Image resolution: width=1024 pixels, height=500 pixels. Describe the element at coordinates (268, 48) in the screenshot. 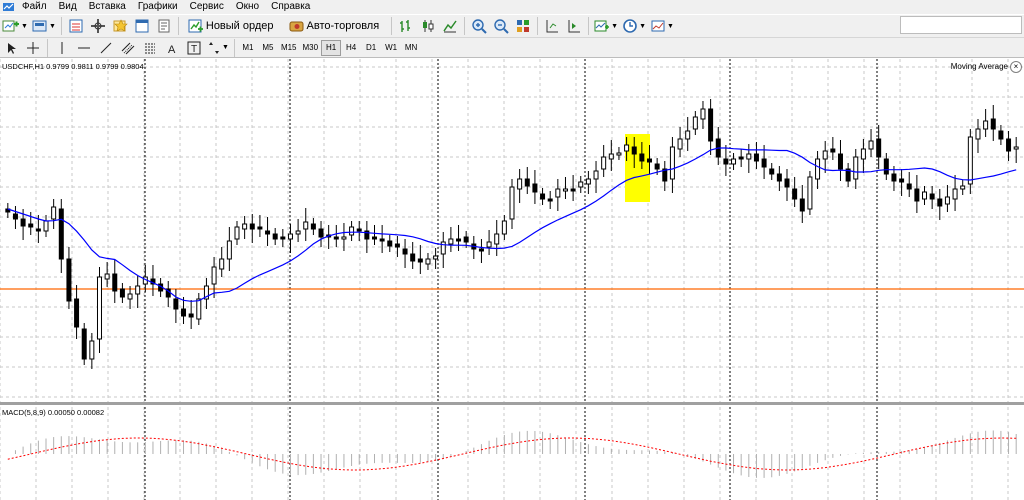

I see `timeframe-m5: M5` at that location.